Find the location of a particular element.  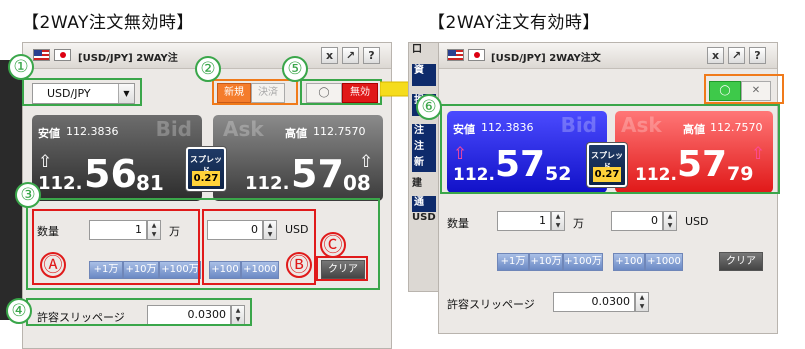

marker-6: ⑥ is located at coordinates (429, 107).